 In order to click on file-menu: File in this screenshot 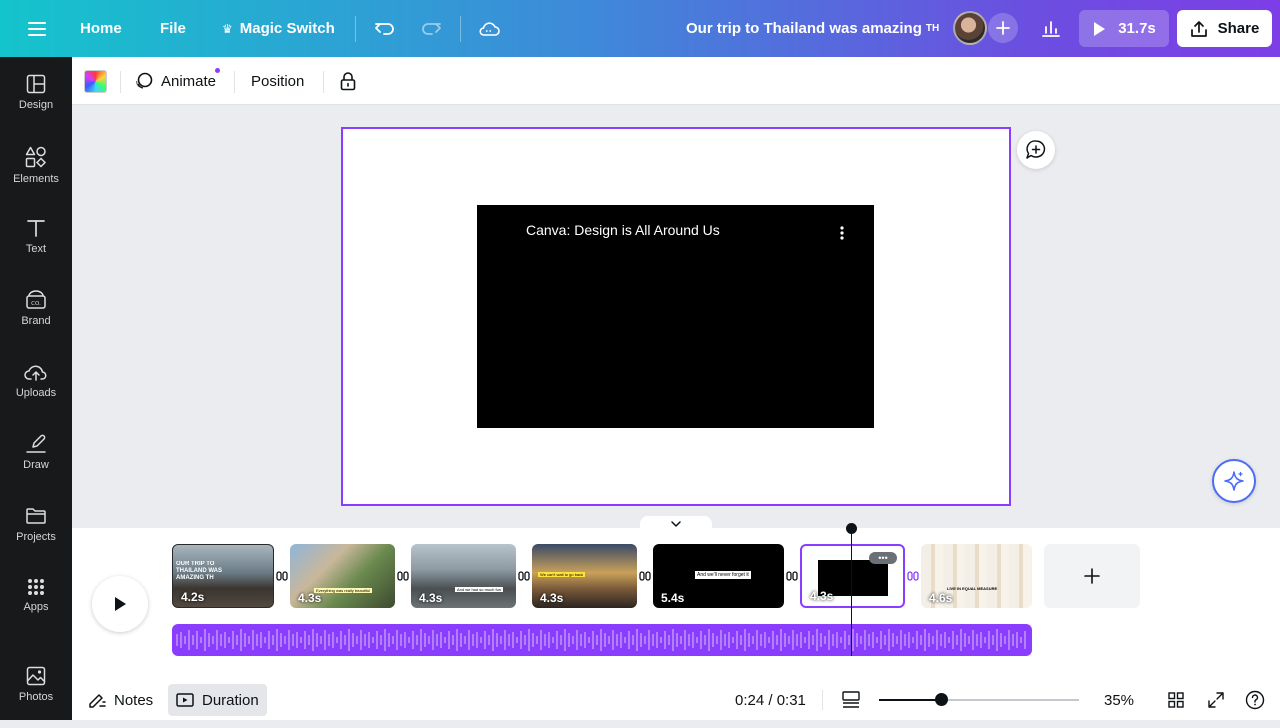, I will do `click(173, 28)`.